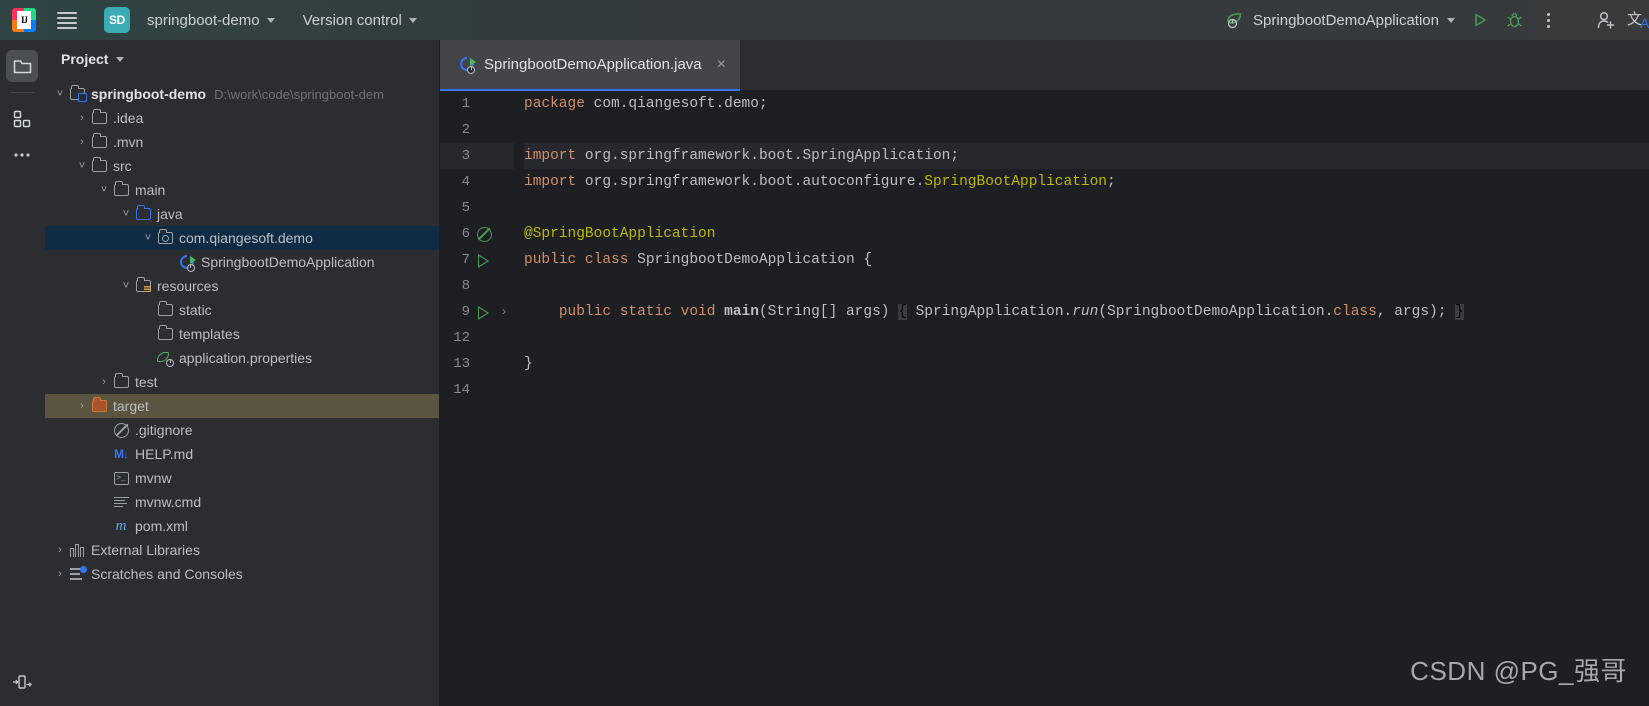 This screenshot has width=1649, height=706. I want to click on tree-node-application-properties: ›application.properties, so click(242, 358).